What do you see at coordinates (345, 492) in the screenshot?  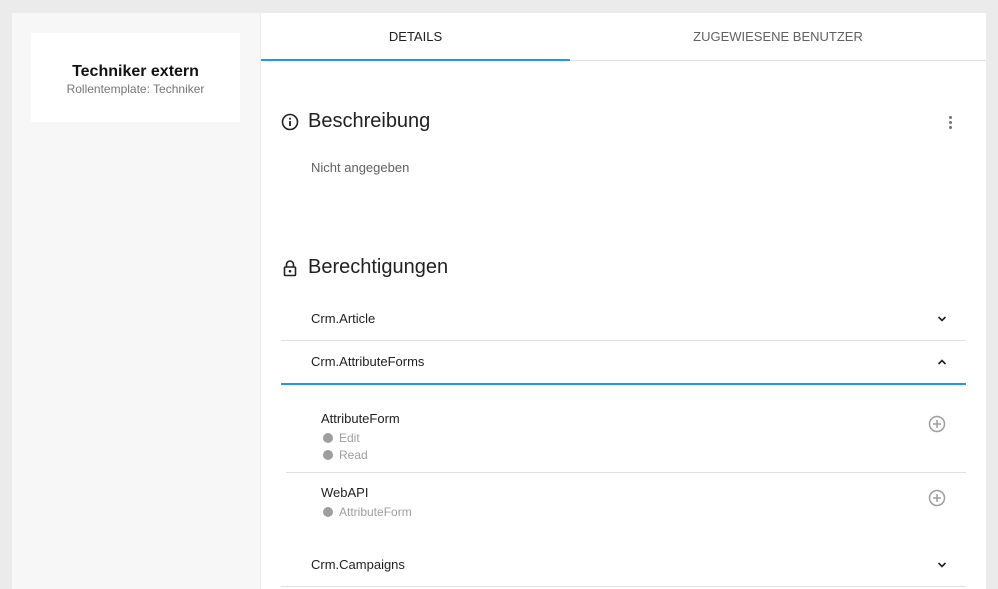 I see `permission-item-title: WebAPI` at bounding box center [345, 492].